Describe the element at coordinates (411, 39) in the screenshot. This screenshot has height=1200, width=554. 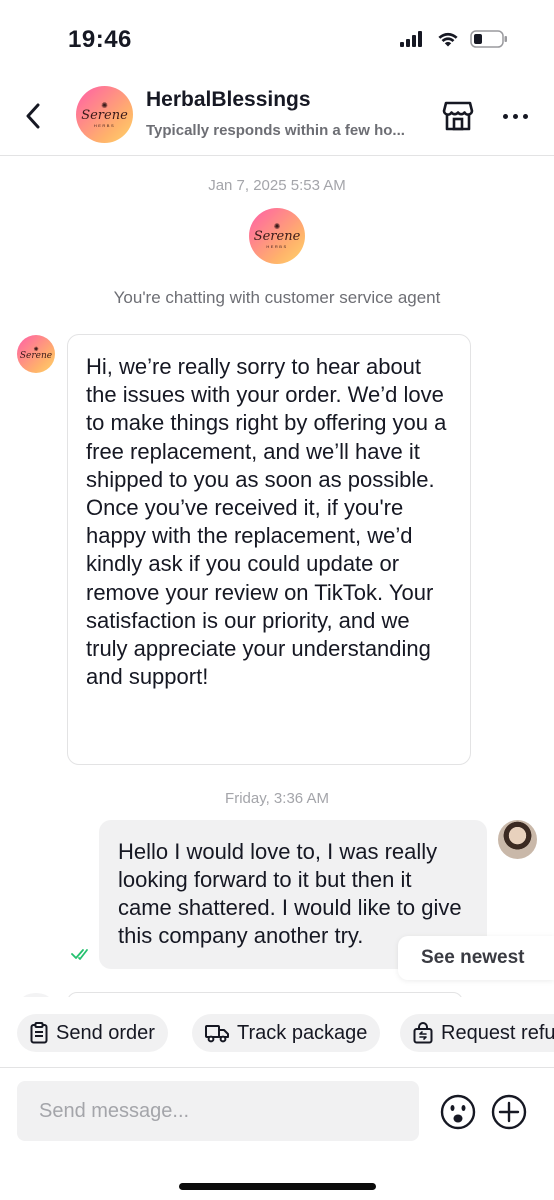
I see `cellular-signal-icon` at that location.